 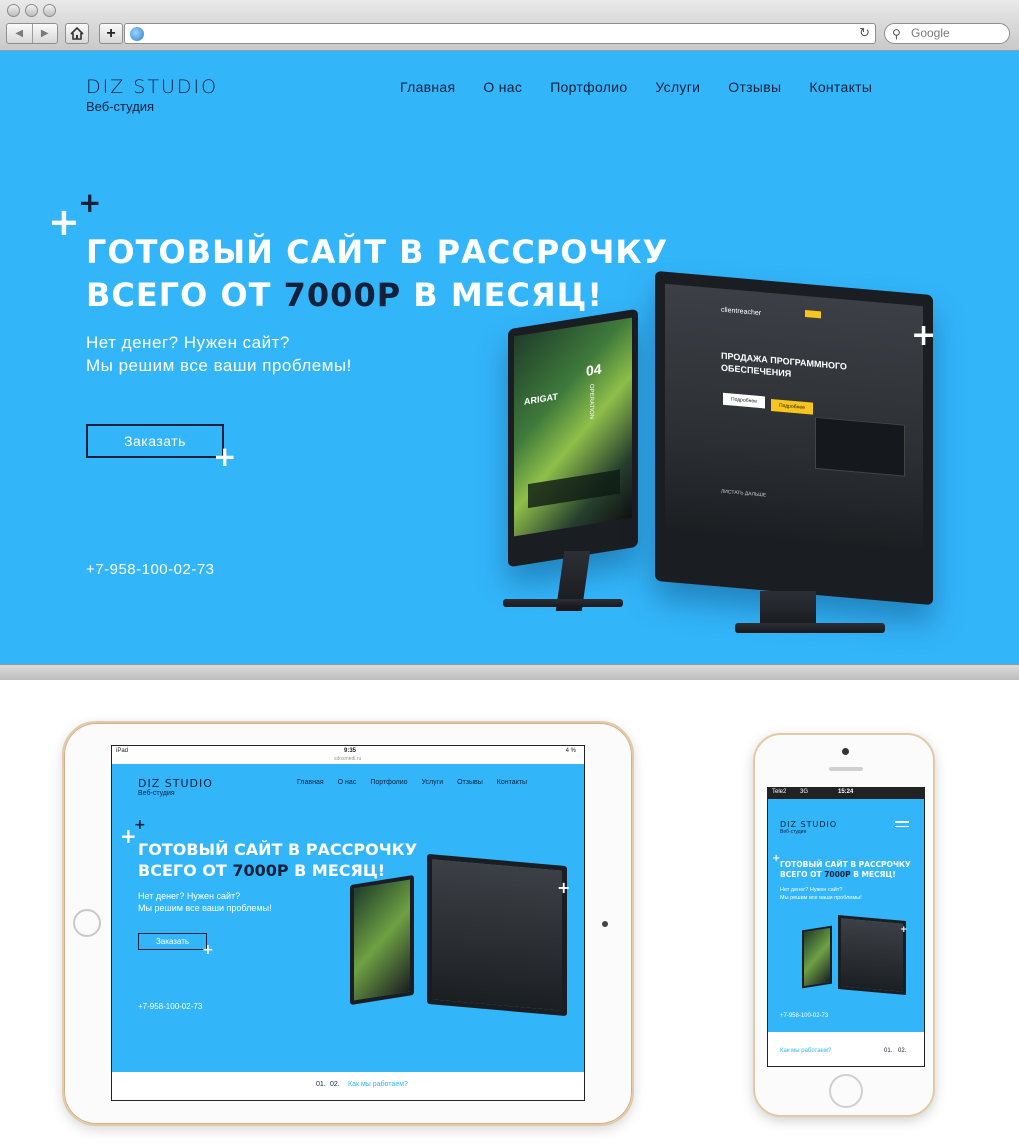 I want to click on ipad-monitor-left, so click(x=382, y=940).